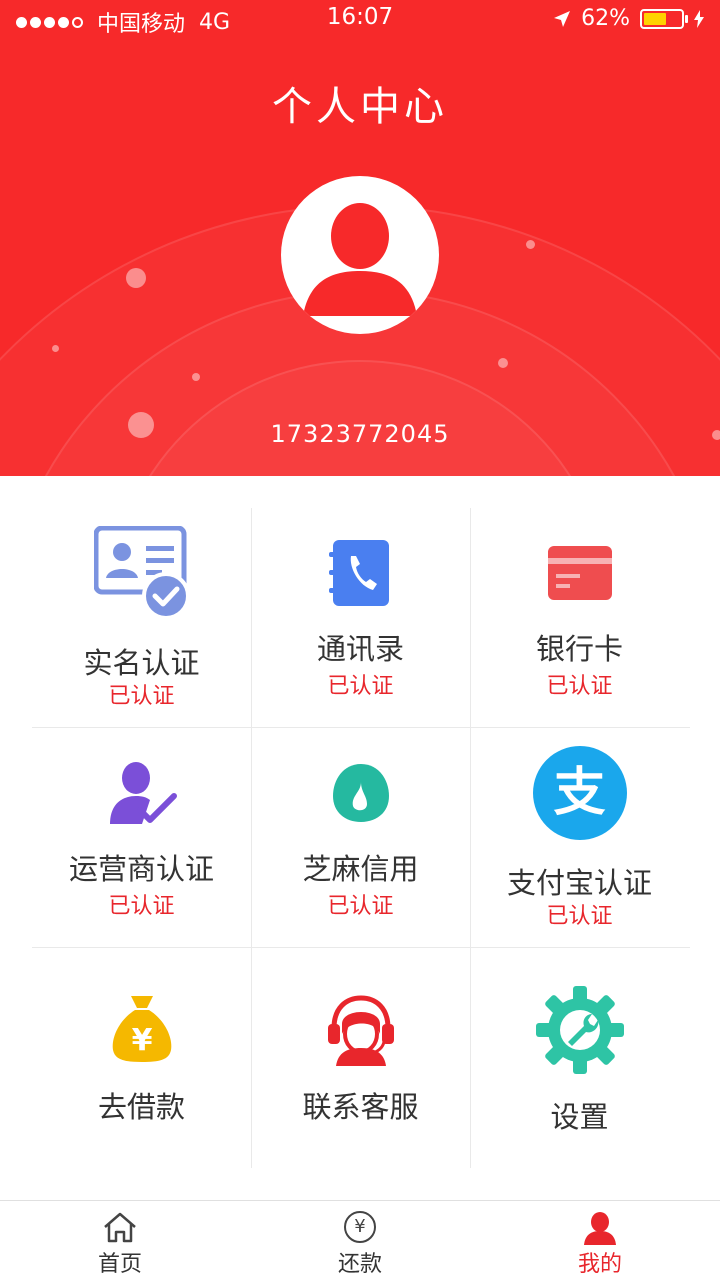 This screenshot has height=1281, width=720. I want to click on battery-icon, so click(664, 18).